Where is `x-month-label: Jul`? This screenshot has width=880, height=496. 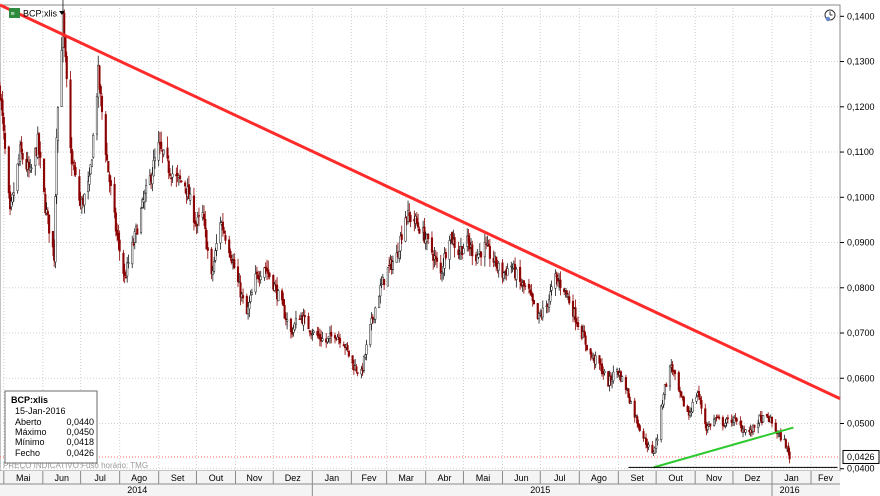
x-month-label: Jul is located at coordinates (100, 478).